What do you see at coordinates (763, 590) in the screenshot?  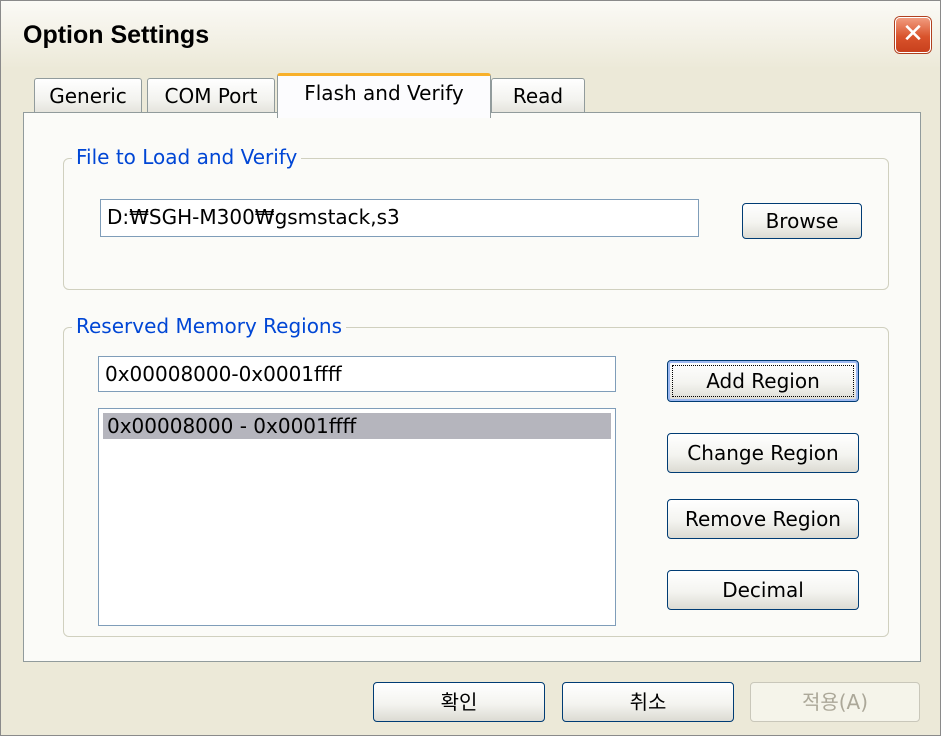 I see `decimal-button: Decimal` at bounding box center [763, 590].